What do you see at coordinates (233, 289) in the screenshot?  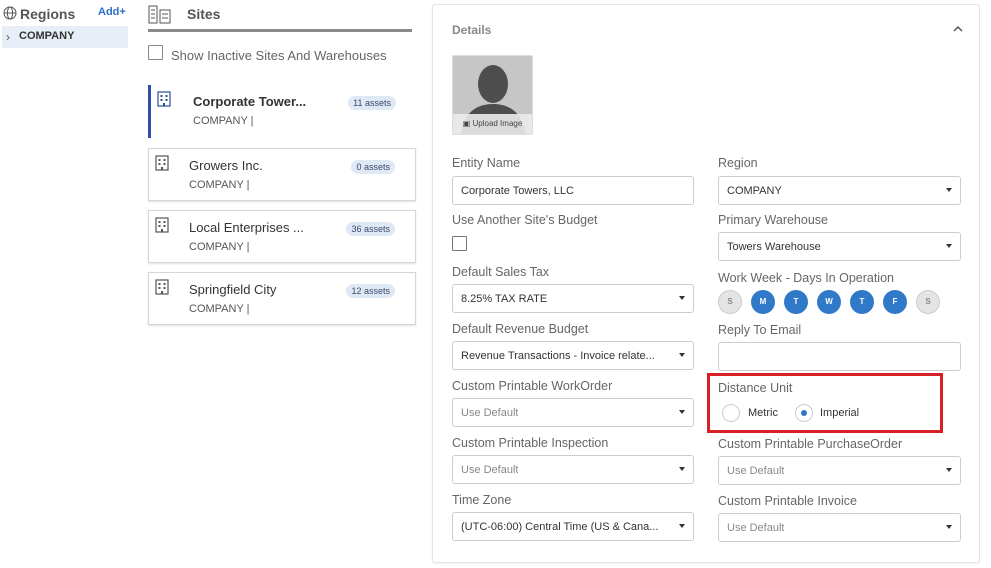 I see `site-name: Springfield City` at bounding box center [233, 289].